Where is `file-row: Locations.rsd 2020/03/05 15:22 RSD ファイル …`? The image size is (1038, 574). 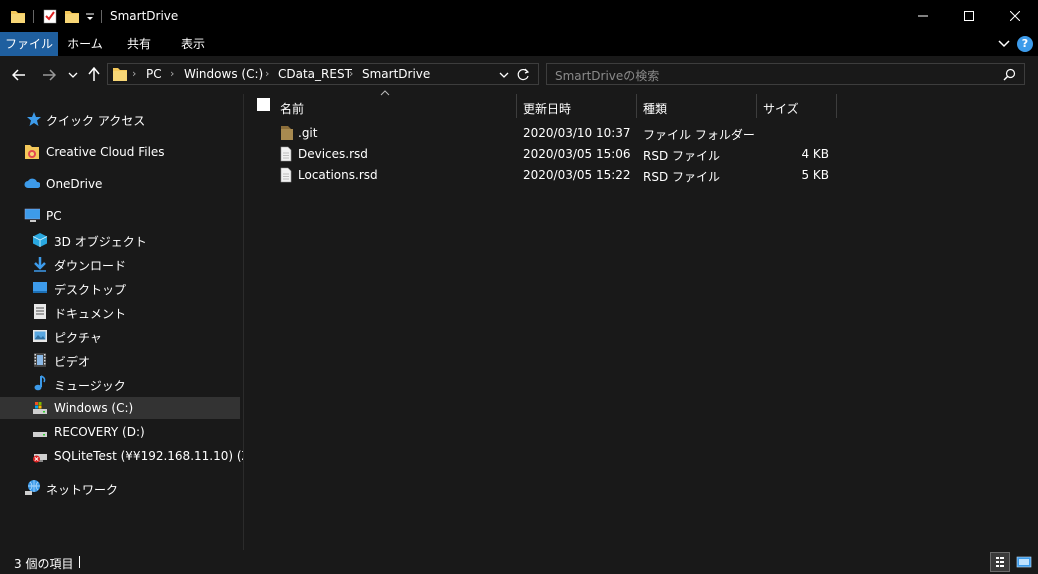 file-row: Locations.rsd 2020/03/05 15:22 RSD ファイル … is located at coordinates (555, 175).